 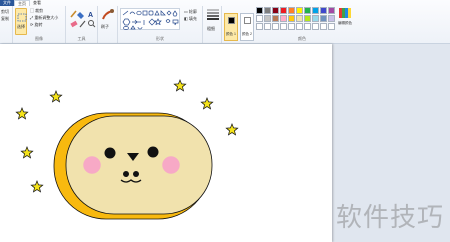 I want to click on left-eye, so click(x=110, y=153).